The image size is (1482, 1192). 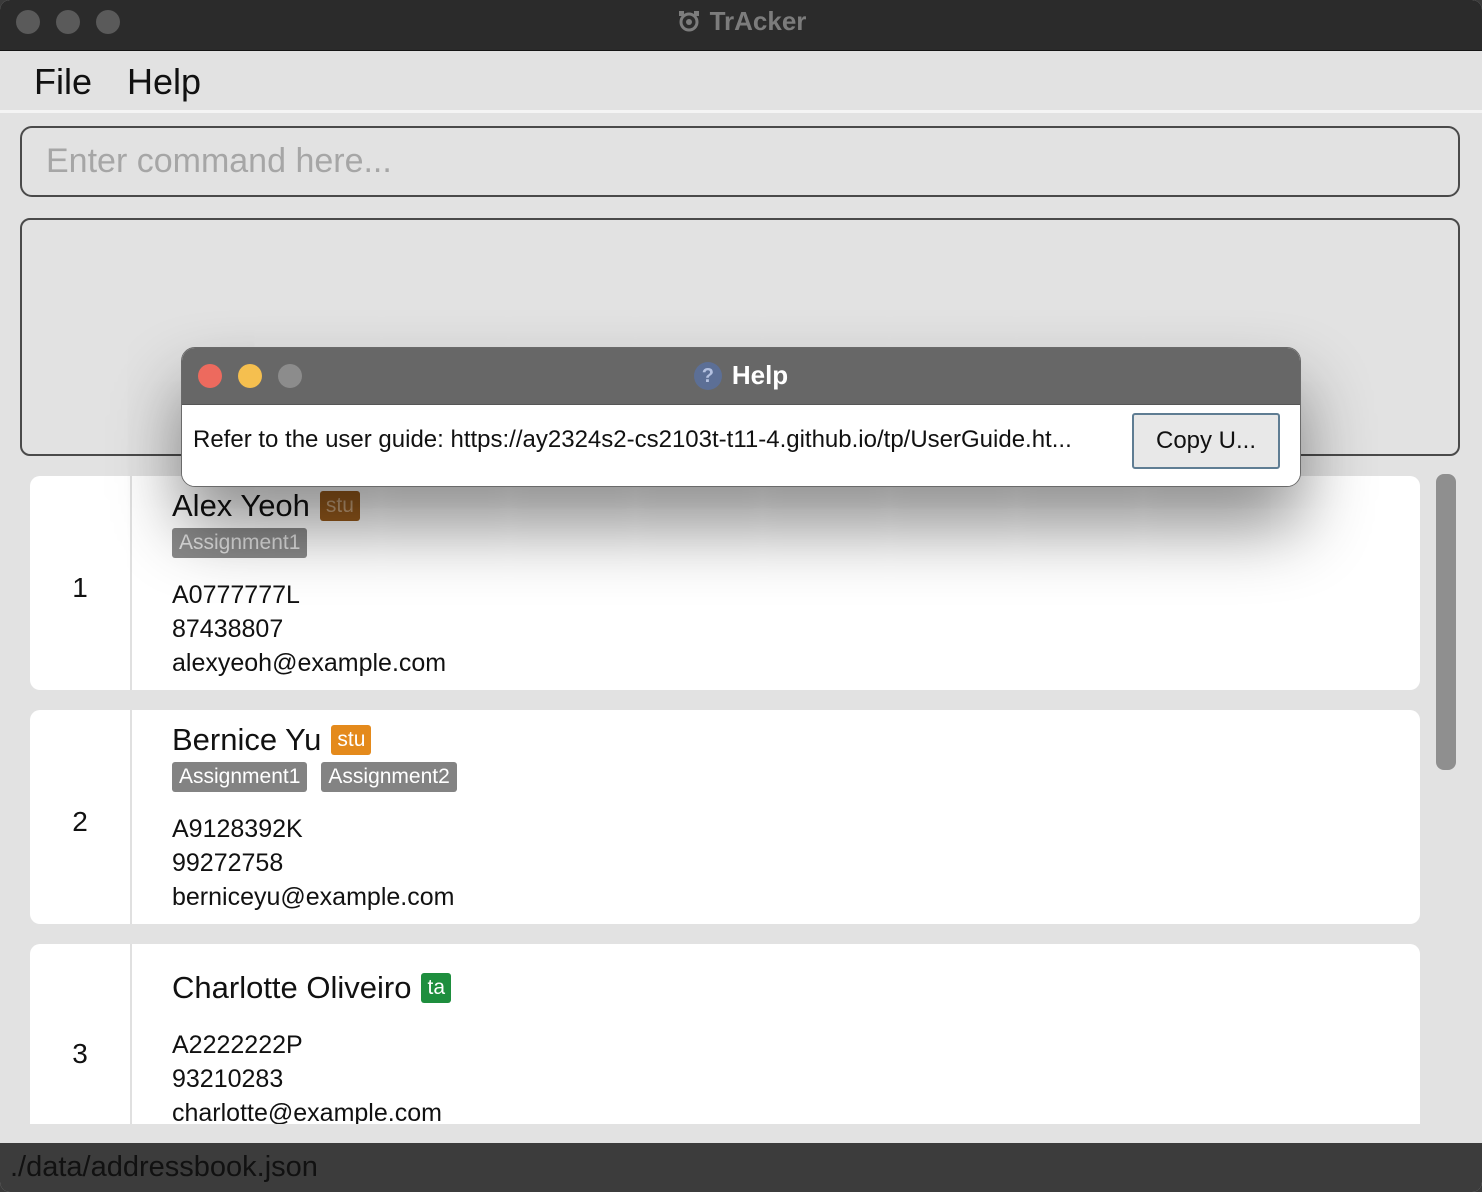 What do you see at coordinates (760, 375) in the screenshot?
I see `help-dialog-title: Help` at bounding box center [760, 375].